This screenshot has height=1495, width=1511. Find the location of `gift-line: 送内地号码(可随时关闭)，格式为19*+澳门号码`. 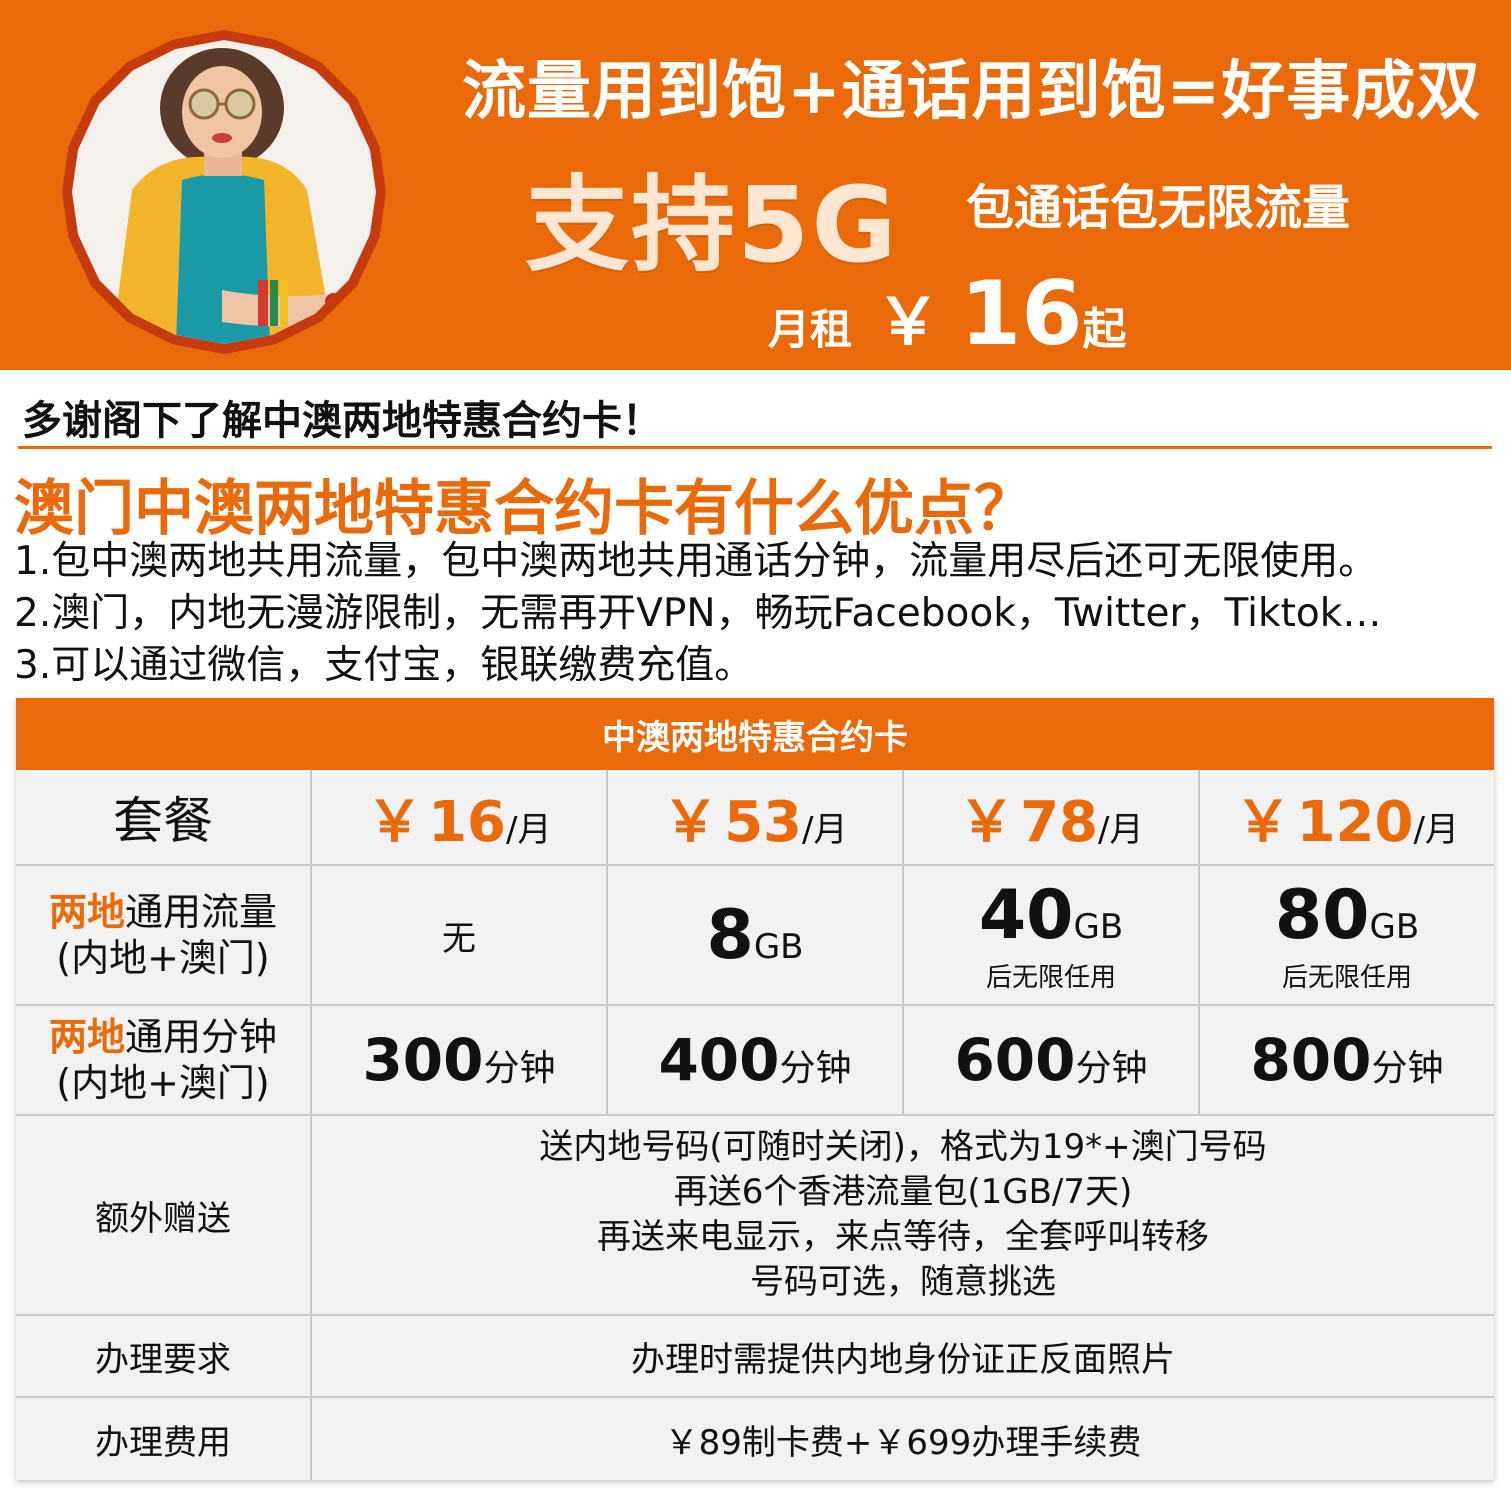

gift-line: 送内地号码(可随时关闭)，格式为19*+澳门号码 is located at coordinates (903, 1147).